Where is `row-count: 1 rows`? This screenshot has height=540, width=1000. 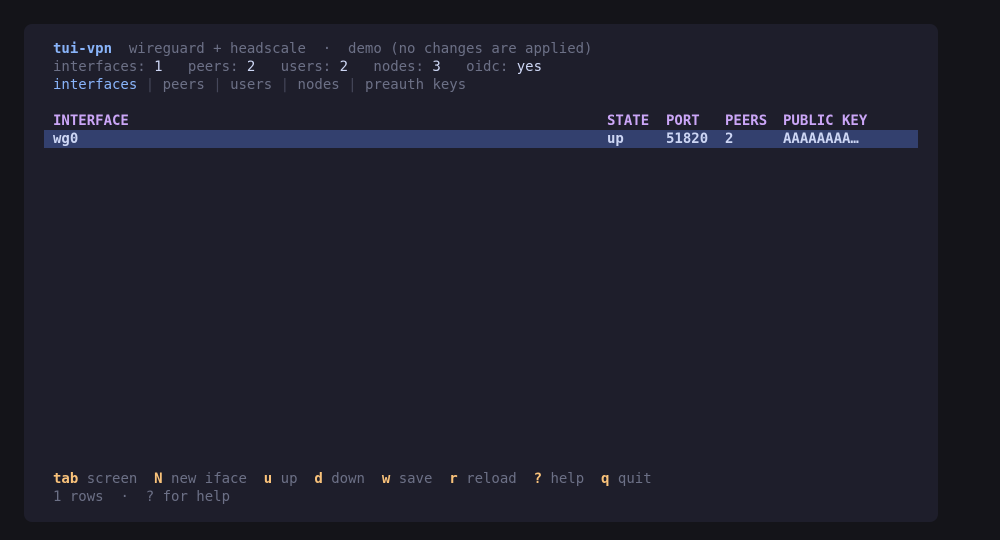
row-count: 1 rows is located at coordinates (78, 497).